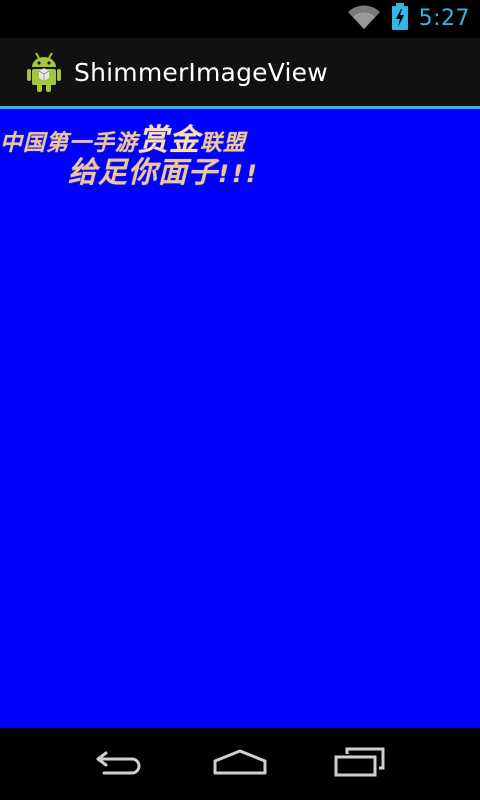  I want to click on app-title: ShimmerImageView, so click(201, 72).